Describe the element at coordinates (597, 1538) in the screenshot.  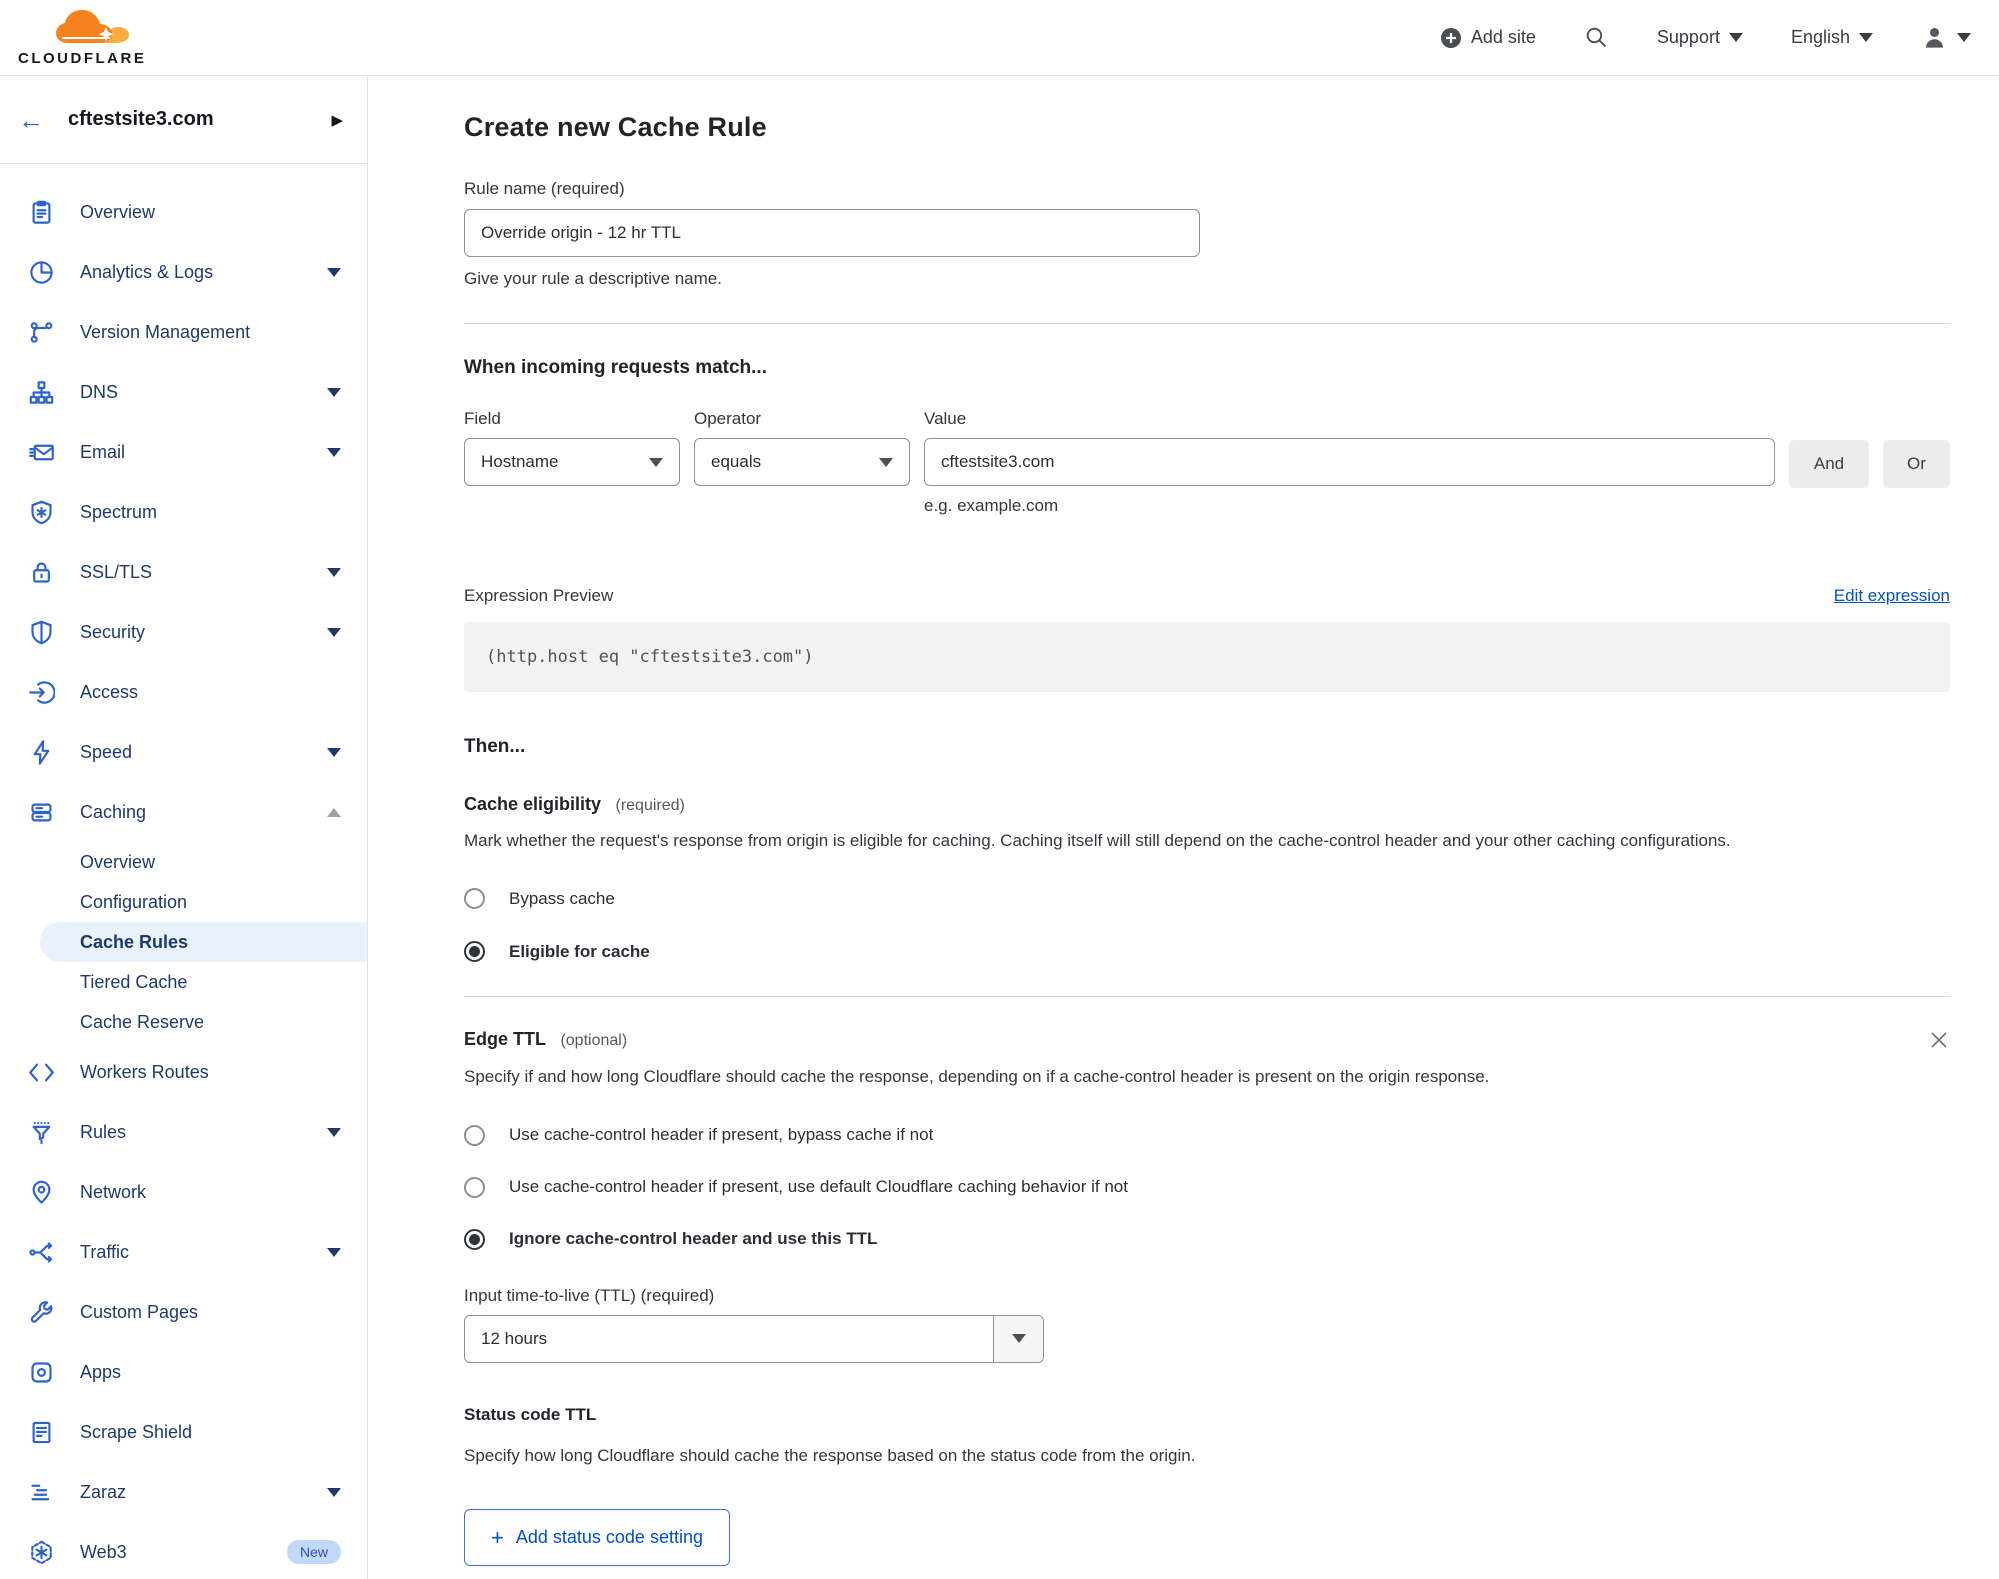
I see `add-status-code-button: + Add status code setting` at that location.